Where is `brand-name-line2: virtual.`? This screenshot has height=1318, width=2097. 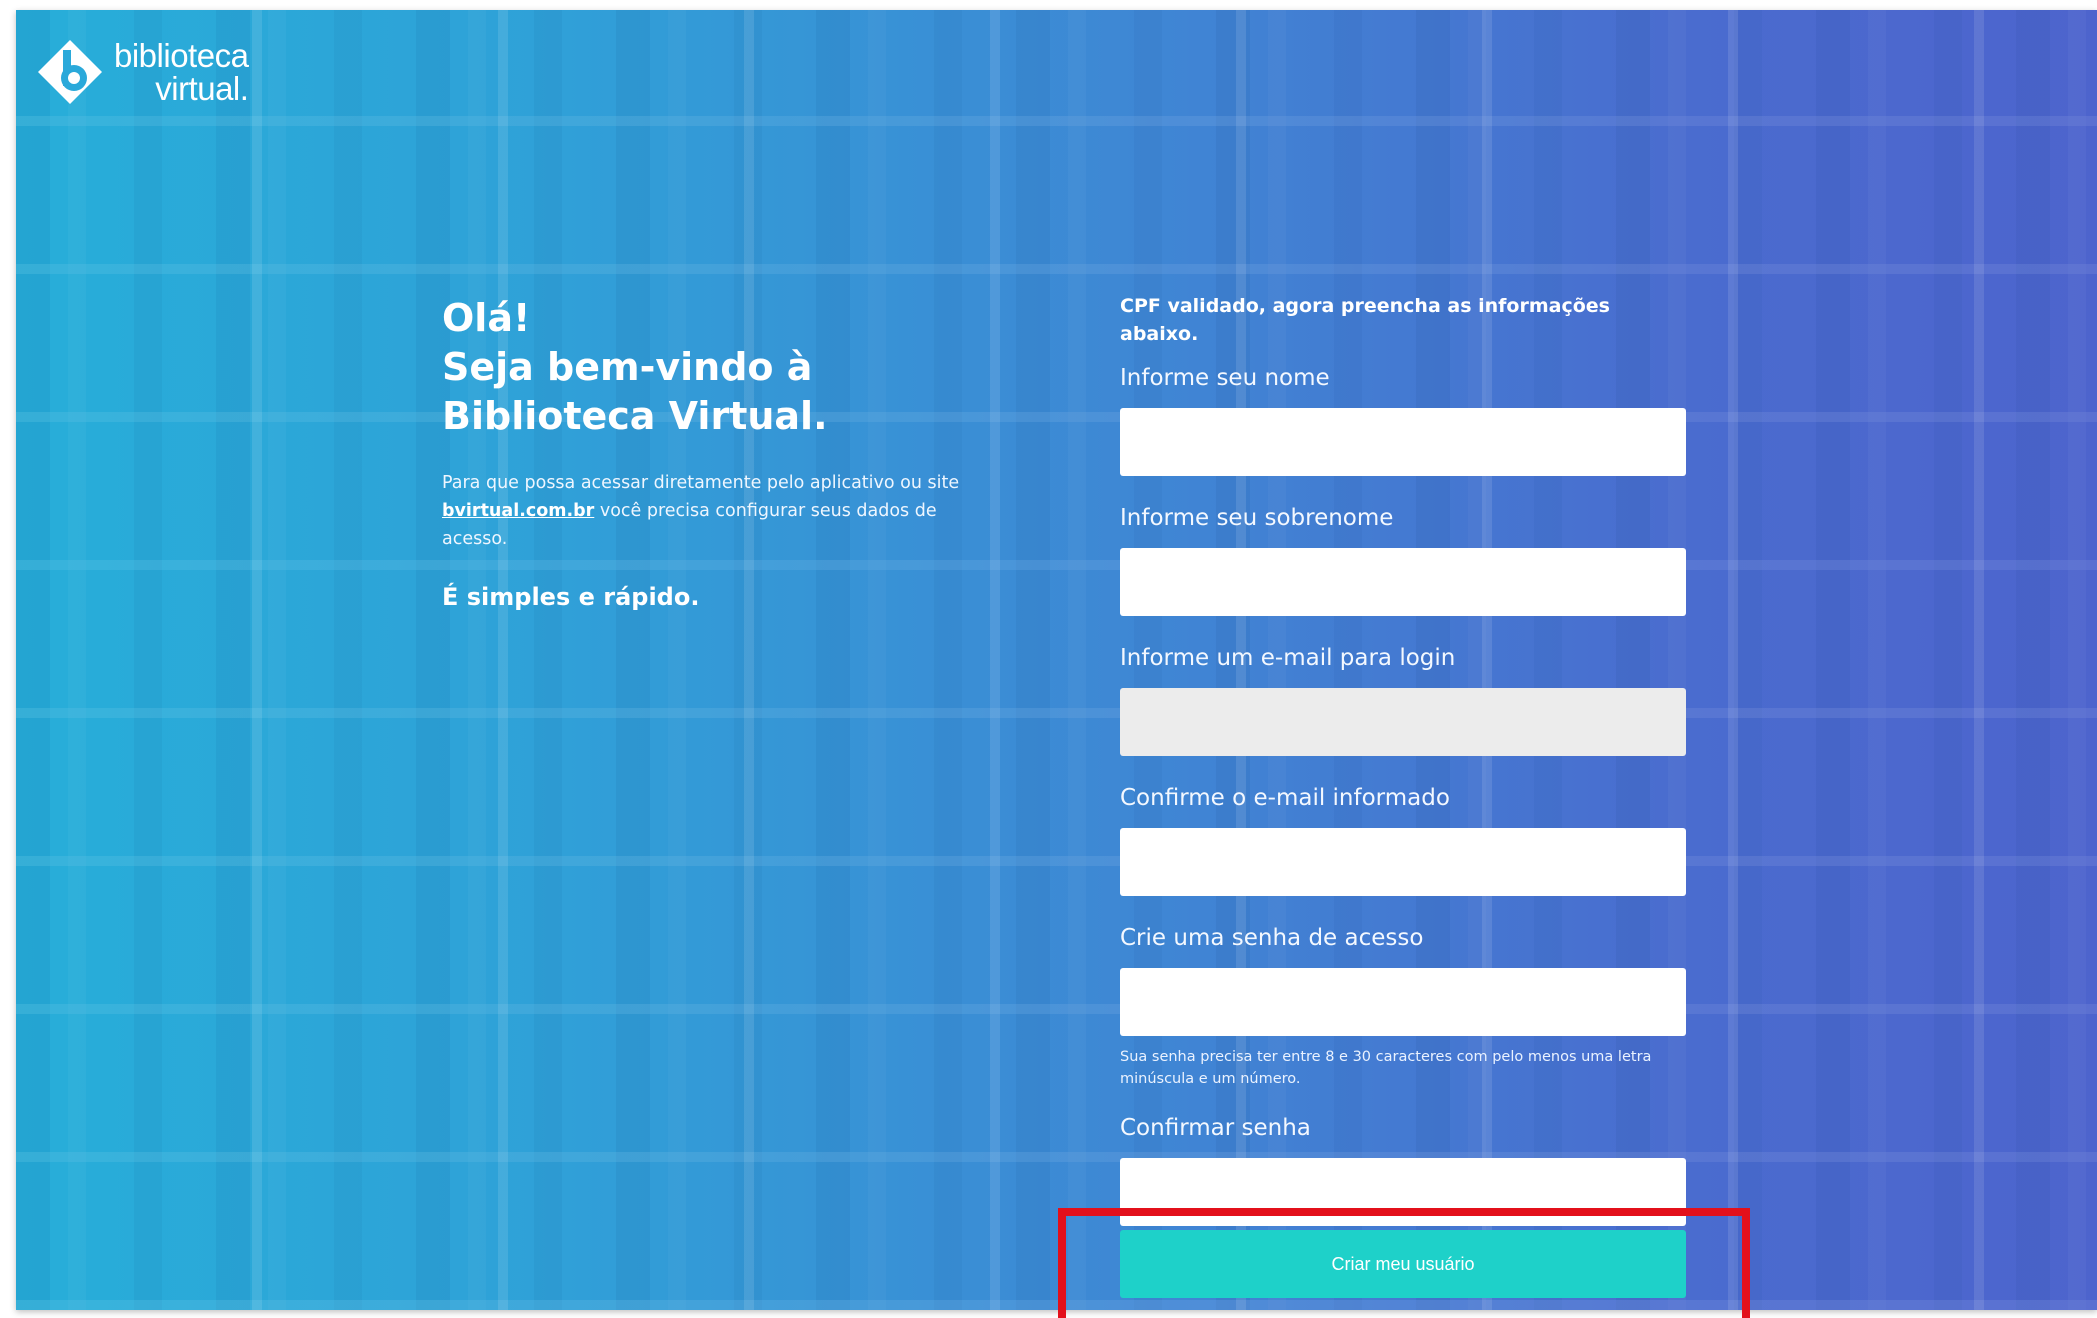
brand-name-line2: virtual. is located at coordinates (202, 88).